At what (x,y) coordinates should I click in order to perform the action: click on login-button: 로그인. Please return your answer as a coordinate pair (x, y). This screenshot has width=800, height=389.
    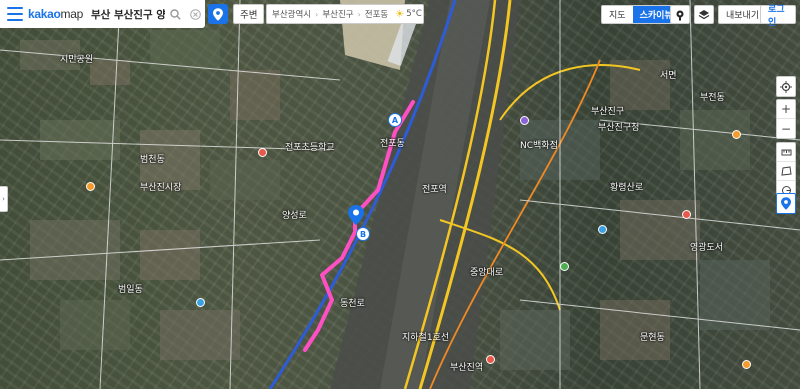
    Looking at the image, I should click on (778, 16).